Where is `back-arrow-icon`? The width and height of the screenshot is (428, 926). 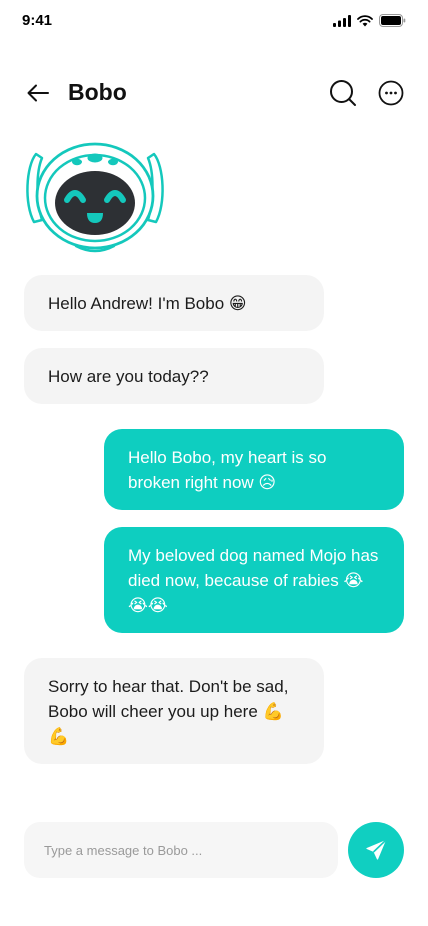
back-arrow-icon is located at coordinates (38, 93).